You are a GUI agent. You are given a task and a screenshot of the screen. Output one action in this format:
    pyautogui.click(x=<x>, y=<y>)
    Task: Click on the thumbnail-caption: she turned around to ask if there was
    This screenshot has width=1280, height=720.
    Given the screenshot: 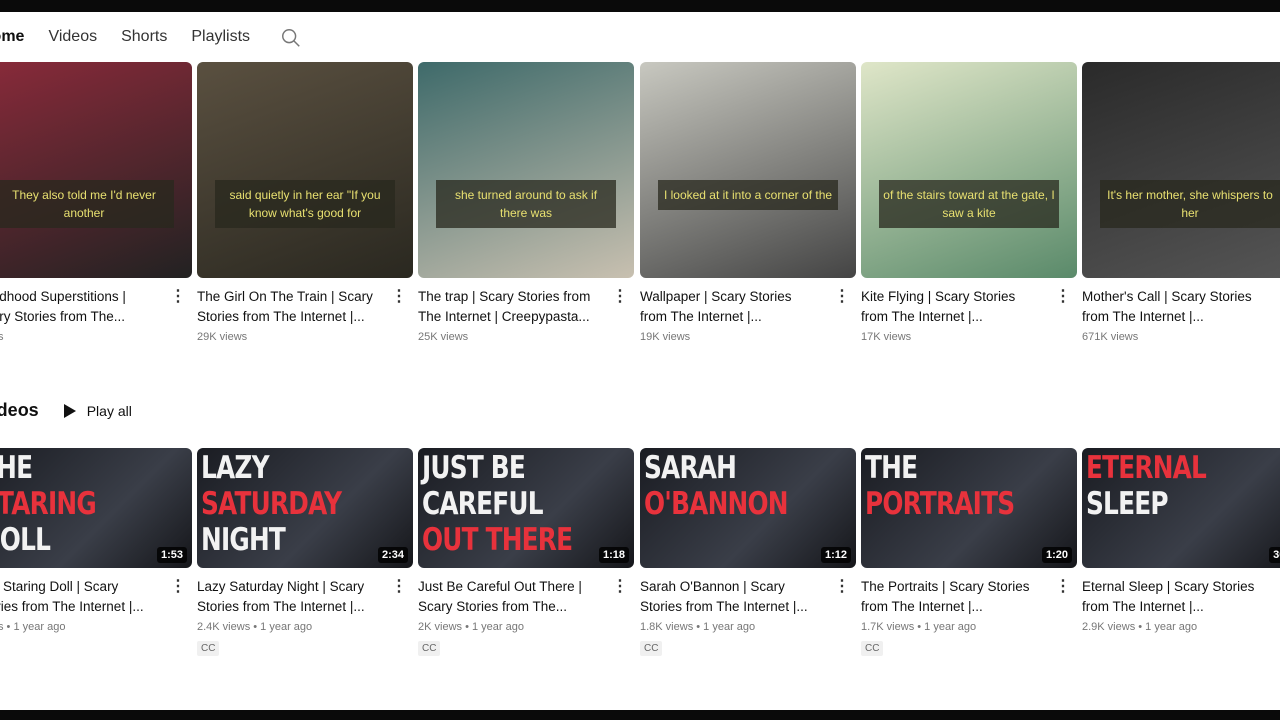 What is the action you would take?
    pyautogui.click(x=526, y=204)
    